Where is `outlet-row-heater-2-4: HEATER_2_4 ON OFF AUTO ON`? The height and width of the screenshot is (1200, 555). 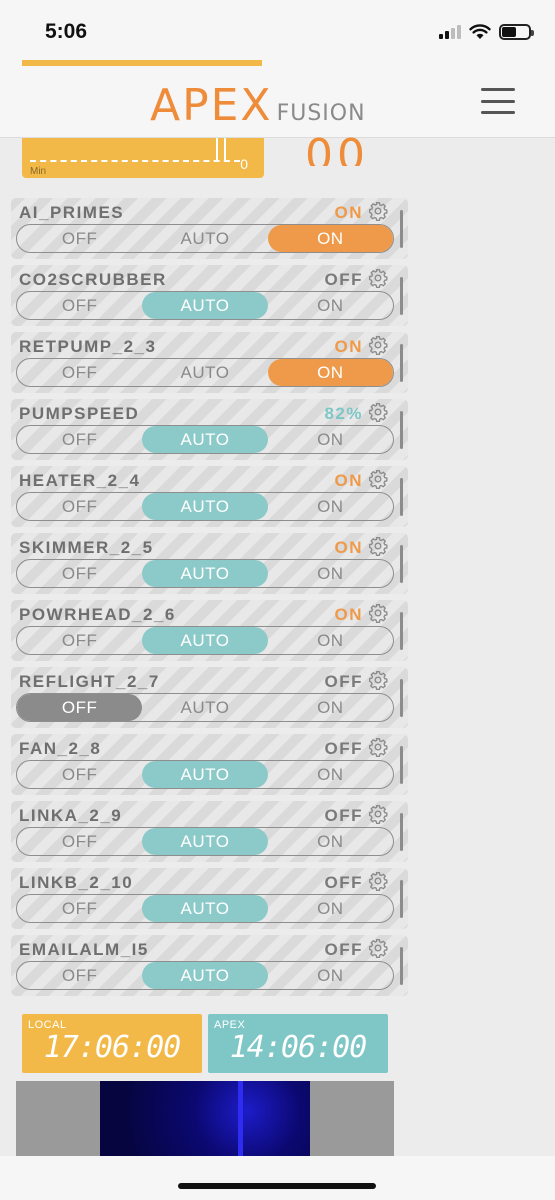 outlet-row-heater-2-4: HEATER_2_4 ON OFF AUTO ON is located at coordinates (209, 496).